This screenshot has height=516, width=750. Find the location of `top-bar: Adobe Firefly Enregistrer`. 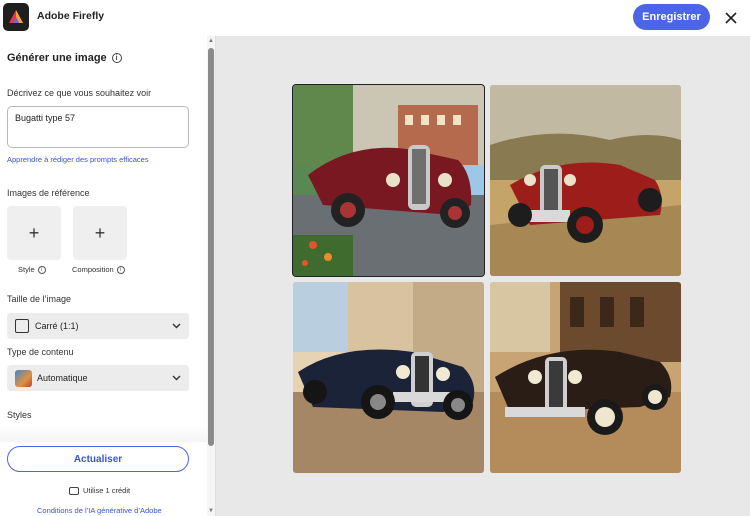

top-bar: Adobe Firefly Enregistrer is located at coordinates (375, 18).